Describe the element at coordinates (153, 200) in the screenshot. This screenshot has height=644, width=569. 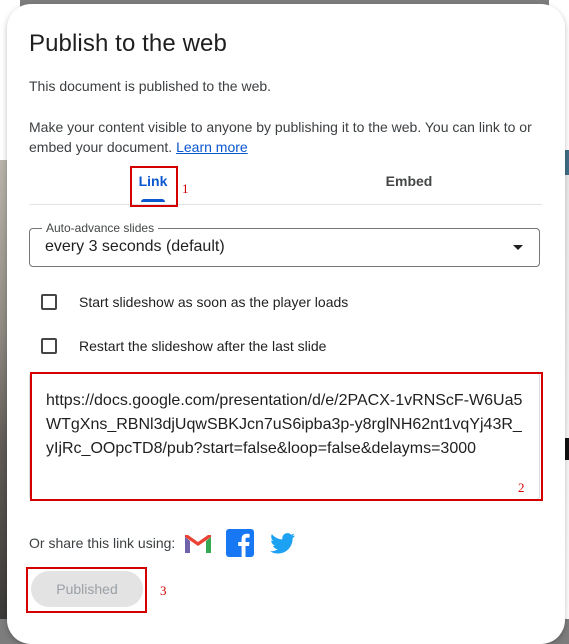
I see `active-tab-indicator` at that location.